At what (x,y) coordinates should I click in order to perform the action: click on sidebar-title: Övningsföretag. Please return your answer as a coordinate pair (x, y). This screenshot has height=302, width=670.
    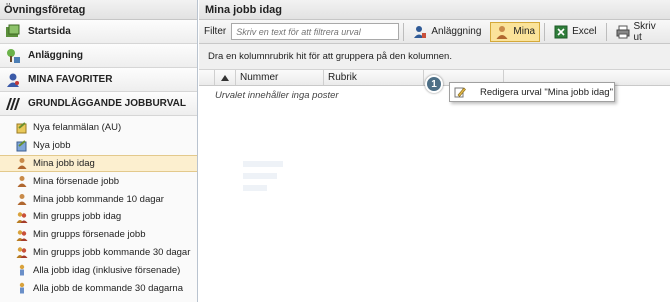
    Looking at the image, I should click on (98, 10).